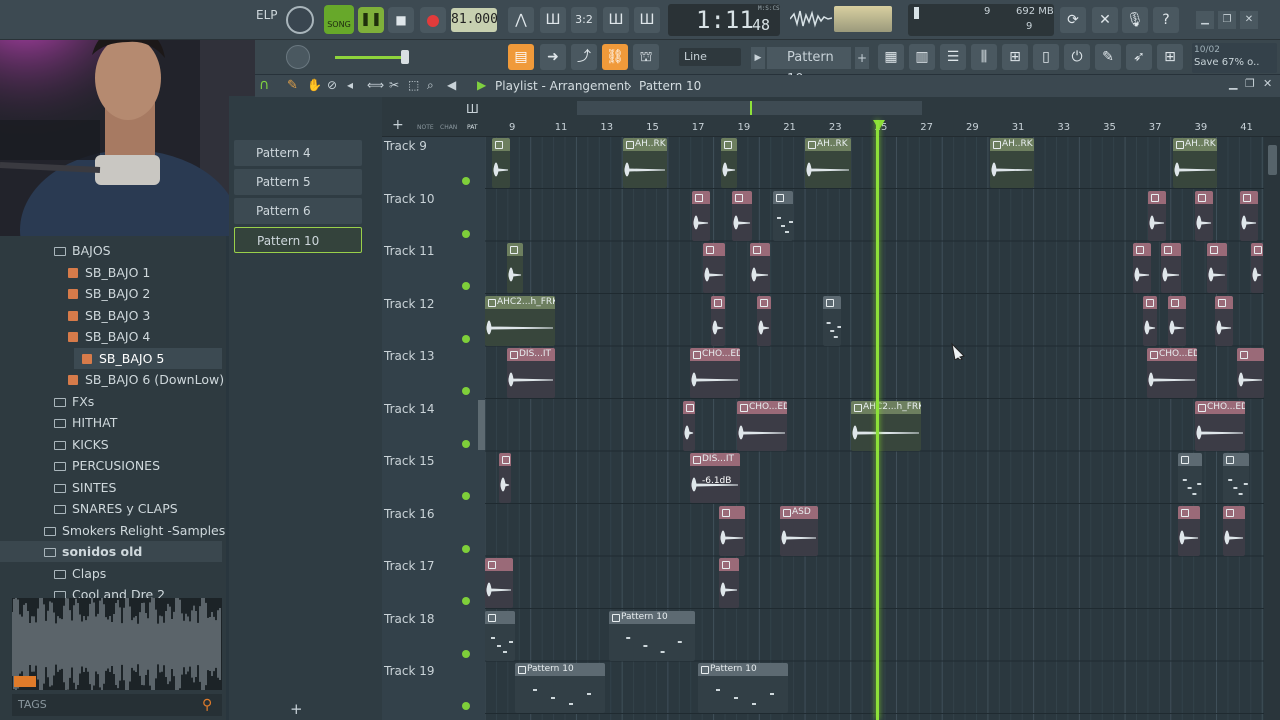  I want to click on pattern-picker-item: Pattern 6, so click(298, 211).